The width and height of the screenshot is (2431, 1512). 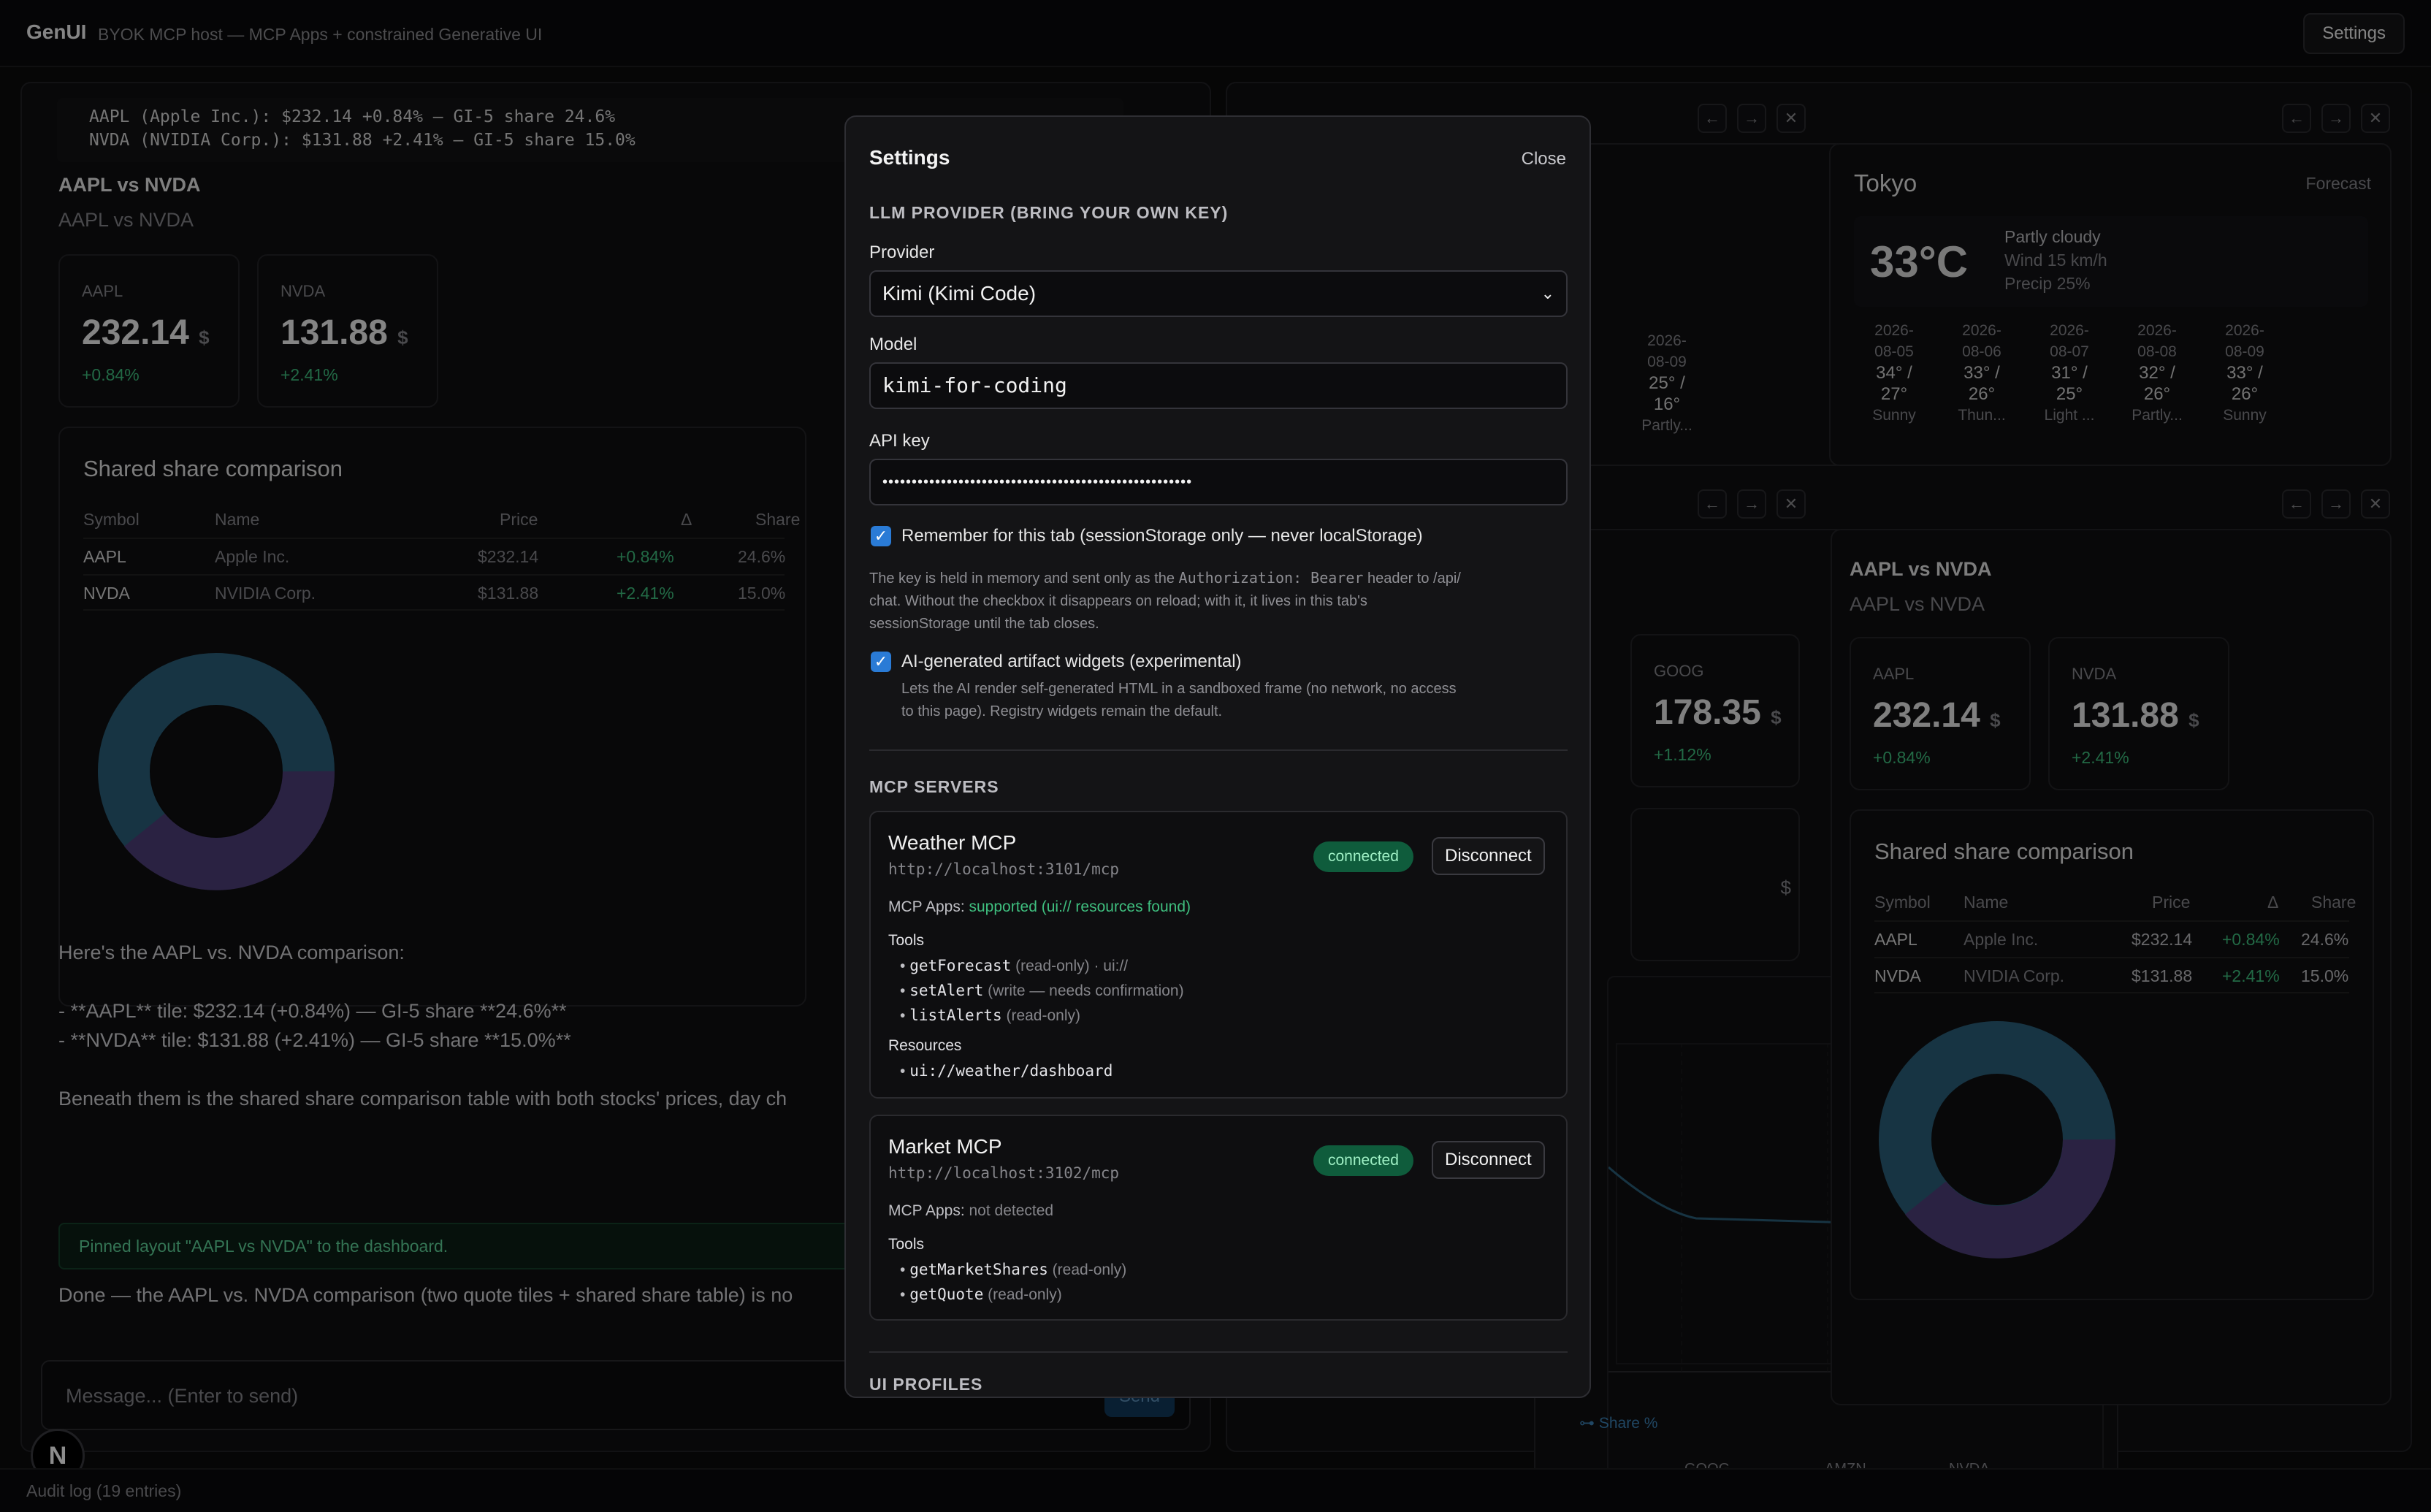 I want to click on provider-label: Provider, so click(x=902, y=252).